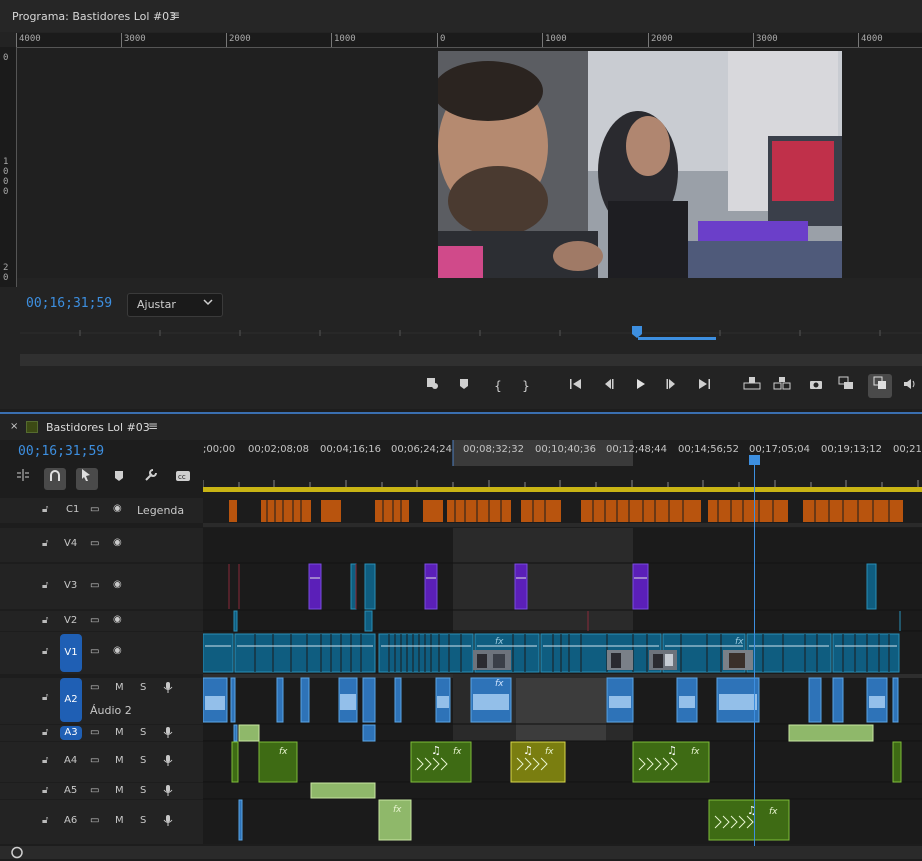 The height and width of the screenshot is (861, 922). Describe the element at coordinates (151, 479) in the screenshot. I see `wrench-icon` at that location.